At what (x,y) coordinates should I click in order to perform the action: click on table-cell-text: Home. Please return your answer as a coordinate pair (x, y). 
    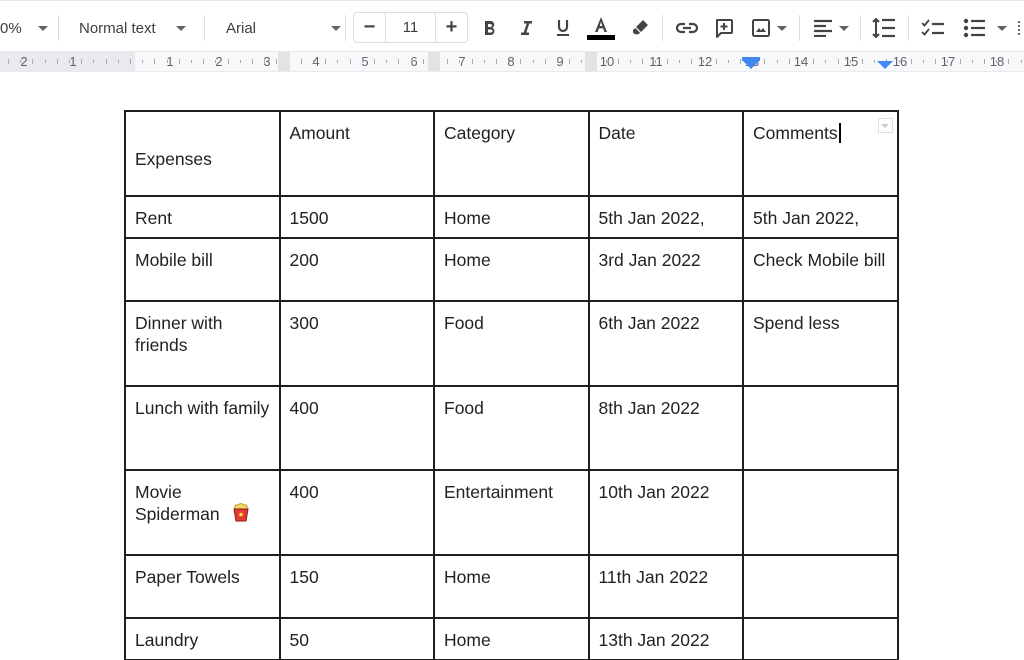
    Looking at the image, I should click on (467, 260).